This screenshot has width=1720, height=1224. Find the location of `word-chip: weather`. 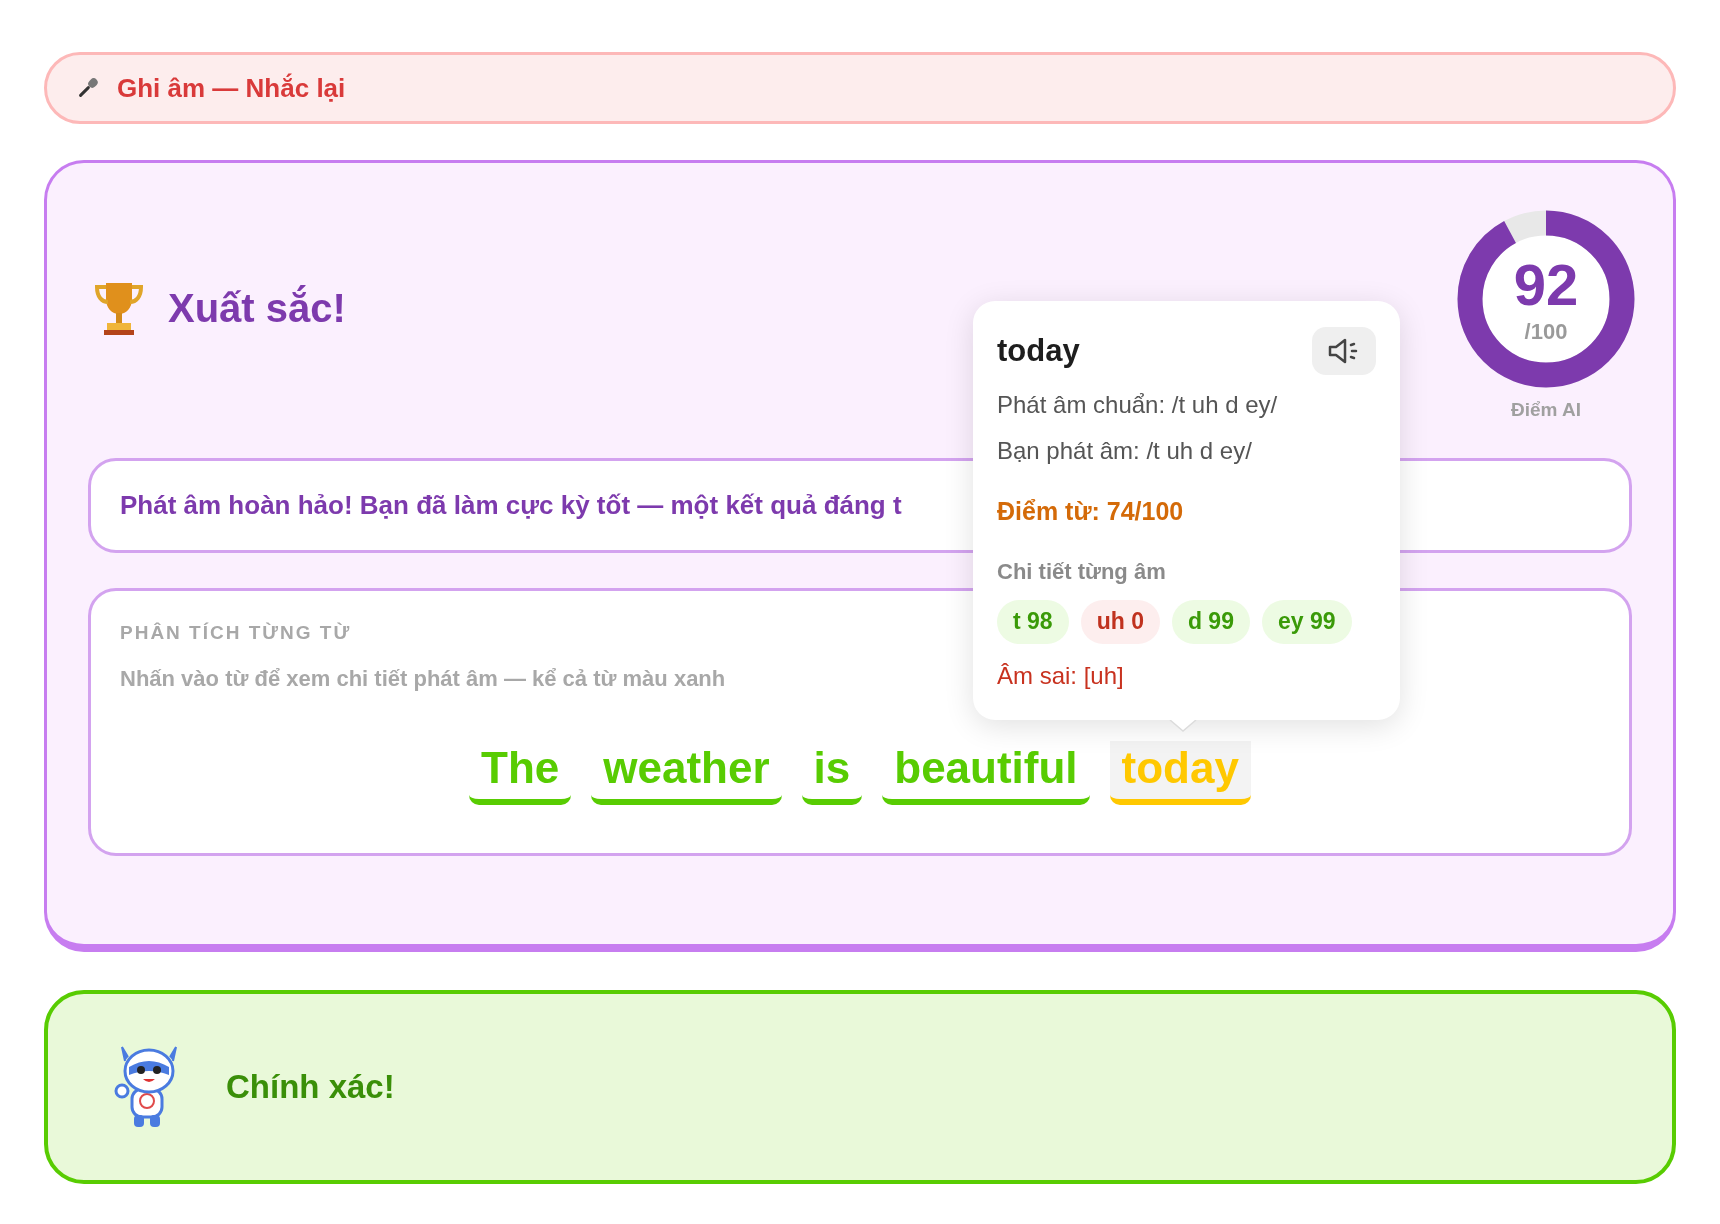

word-chip: weather is located at coordinates (686, 772).